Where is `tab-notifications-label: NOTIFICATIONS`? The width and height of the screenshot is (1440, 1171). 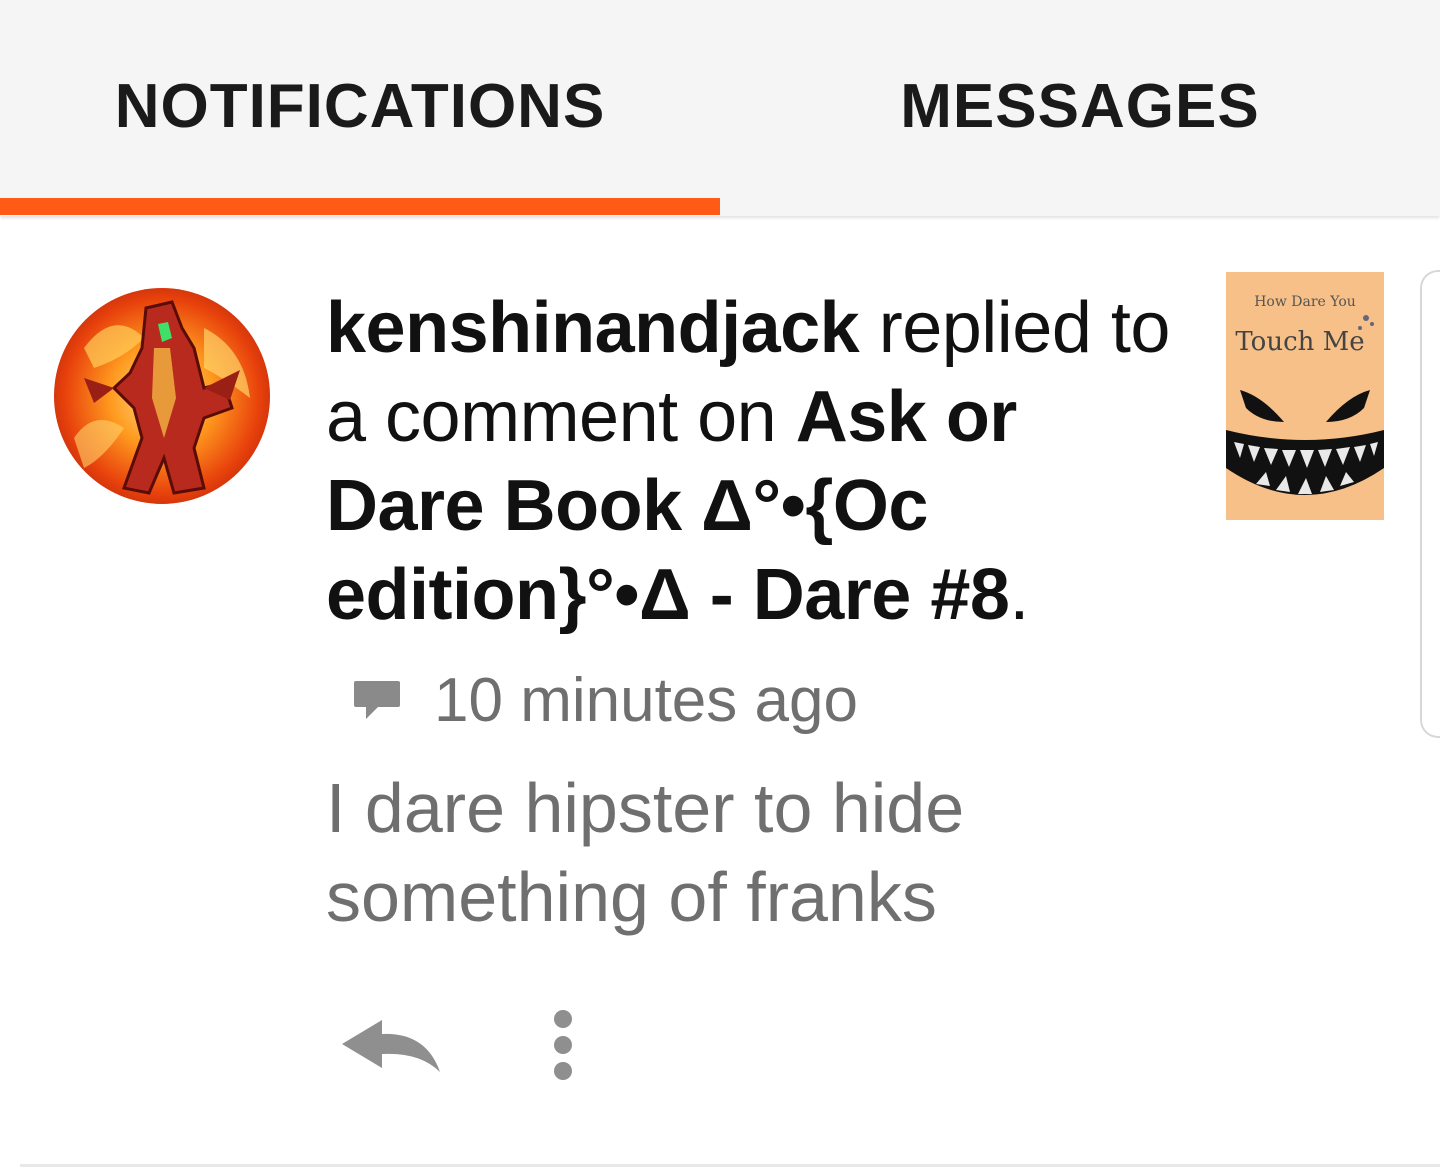
tab-notifications-label: NOTIFICATIONS is located at coordinates (360, 106).